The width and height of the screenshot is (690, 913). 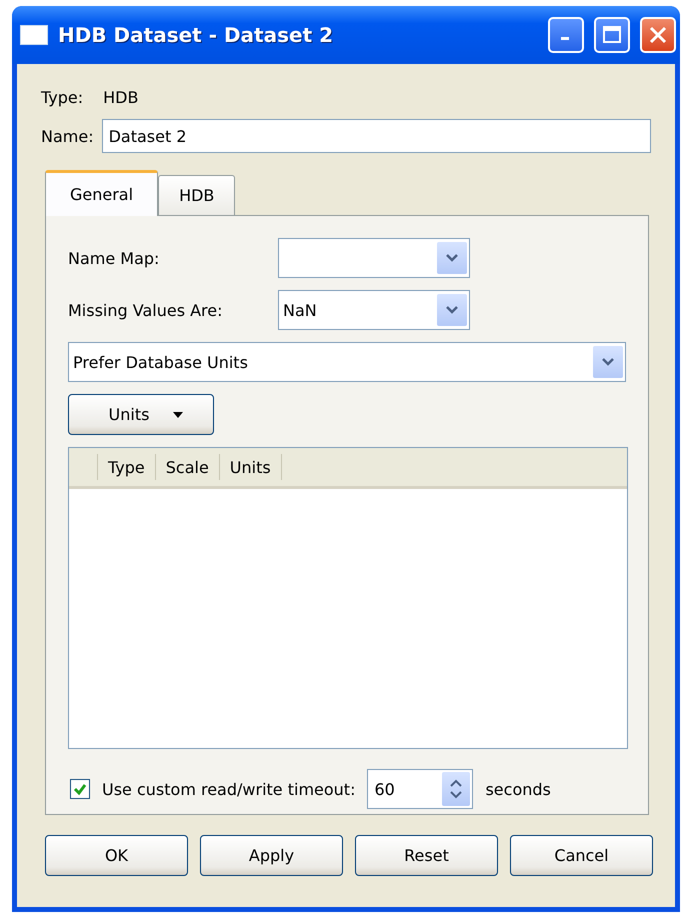 I want to click on dialog-button: Apply, so click(x=271, y=855).